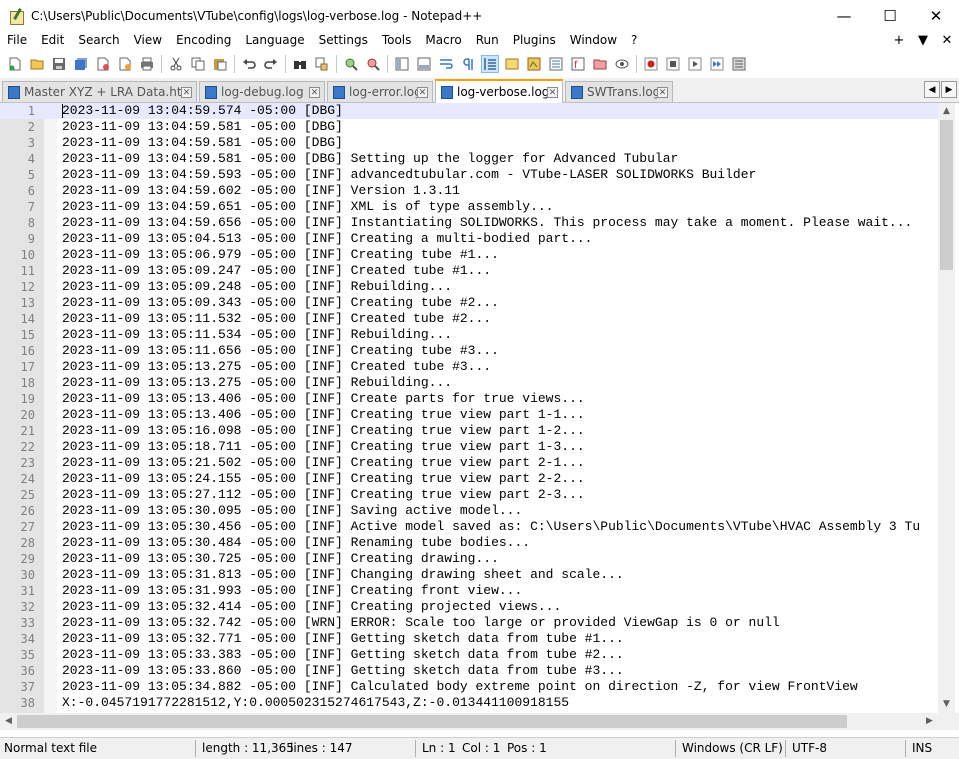  Describe the element at coordinates (844, 15) in the screenshot. I see `minimize-button: —` at that location.